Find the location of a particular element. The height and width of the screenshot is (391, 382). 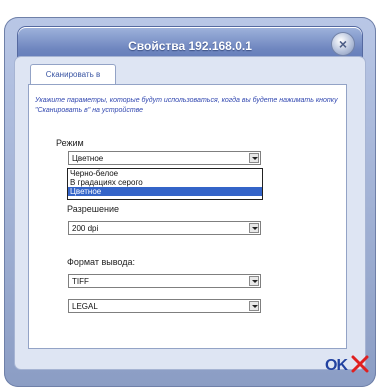

cancel-icon is located at coordinates (360, 364).